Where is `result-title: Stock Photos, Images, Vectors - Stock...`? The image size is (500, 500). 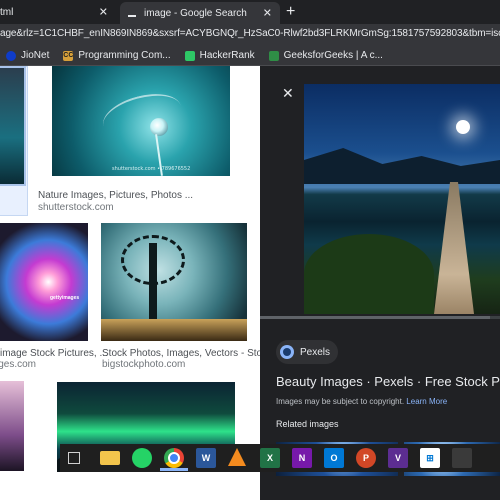 result-title: Stock Photos, Images, Vectors - Stock... is located at coordinates (191, 353).